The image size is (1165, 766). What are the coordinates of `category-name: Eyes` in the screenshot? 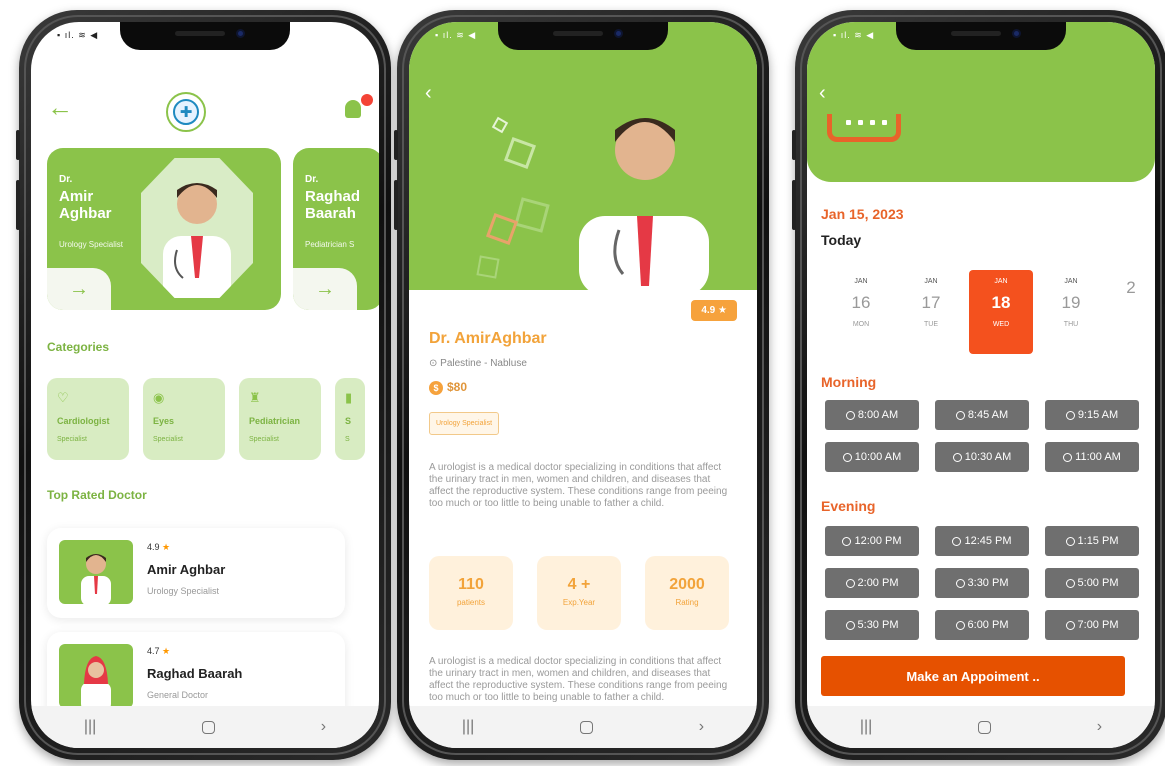 It's located at (164, 421).